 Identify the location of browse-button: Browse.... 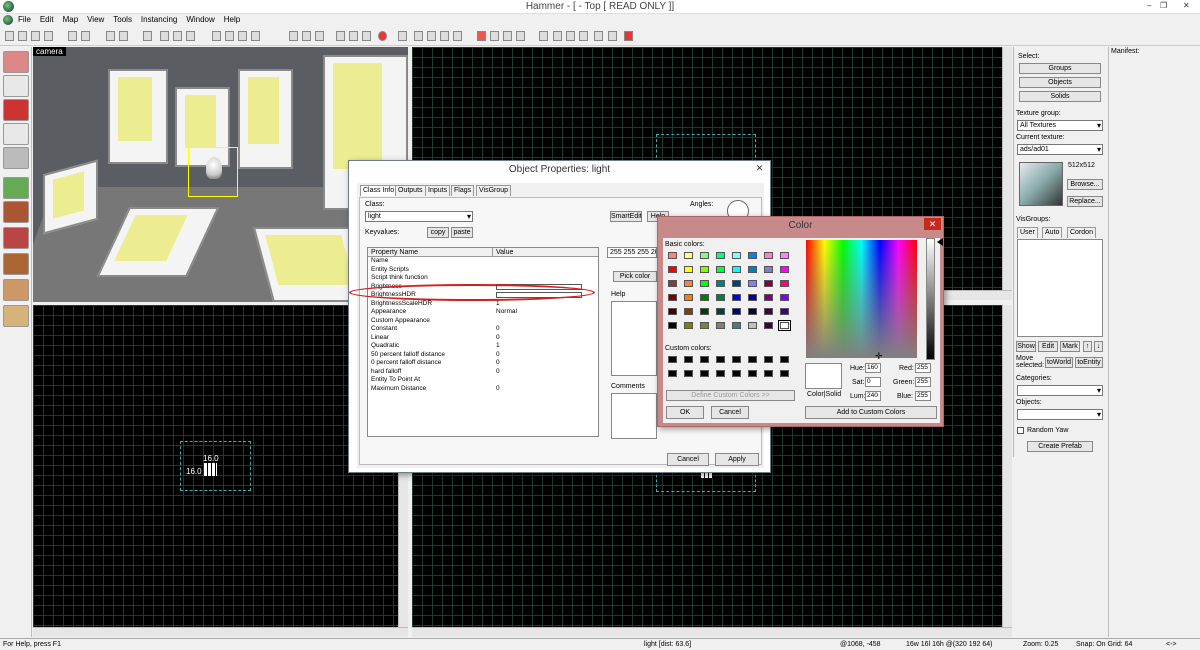
(1085, 184).